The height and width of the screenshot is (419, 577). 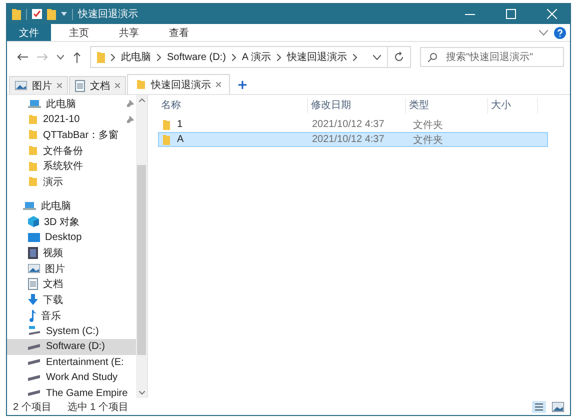 I want to click on item-count: 2 个项目, so click(x=32, y=407).